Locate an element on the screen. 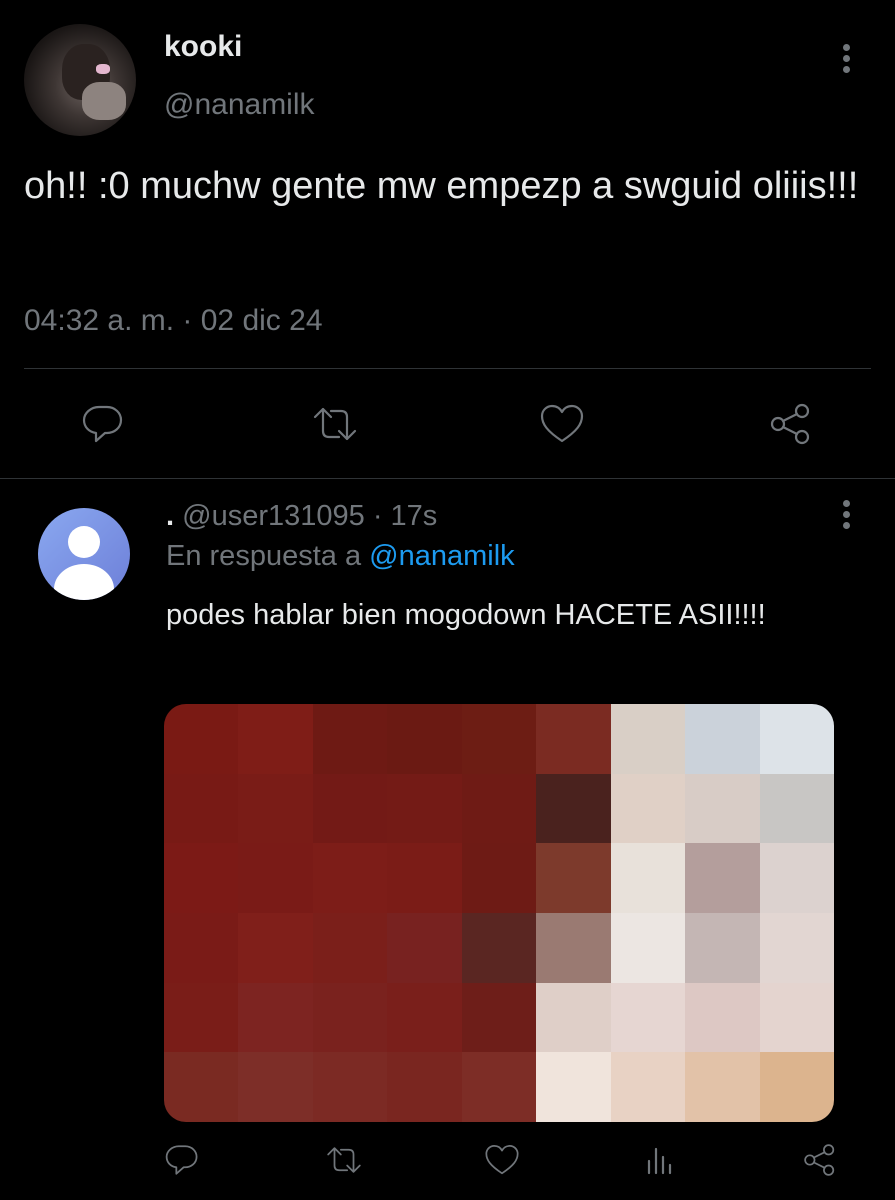  avatar is located at coordinates (80, 80).